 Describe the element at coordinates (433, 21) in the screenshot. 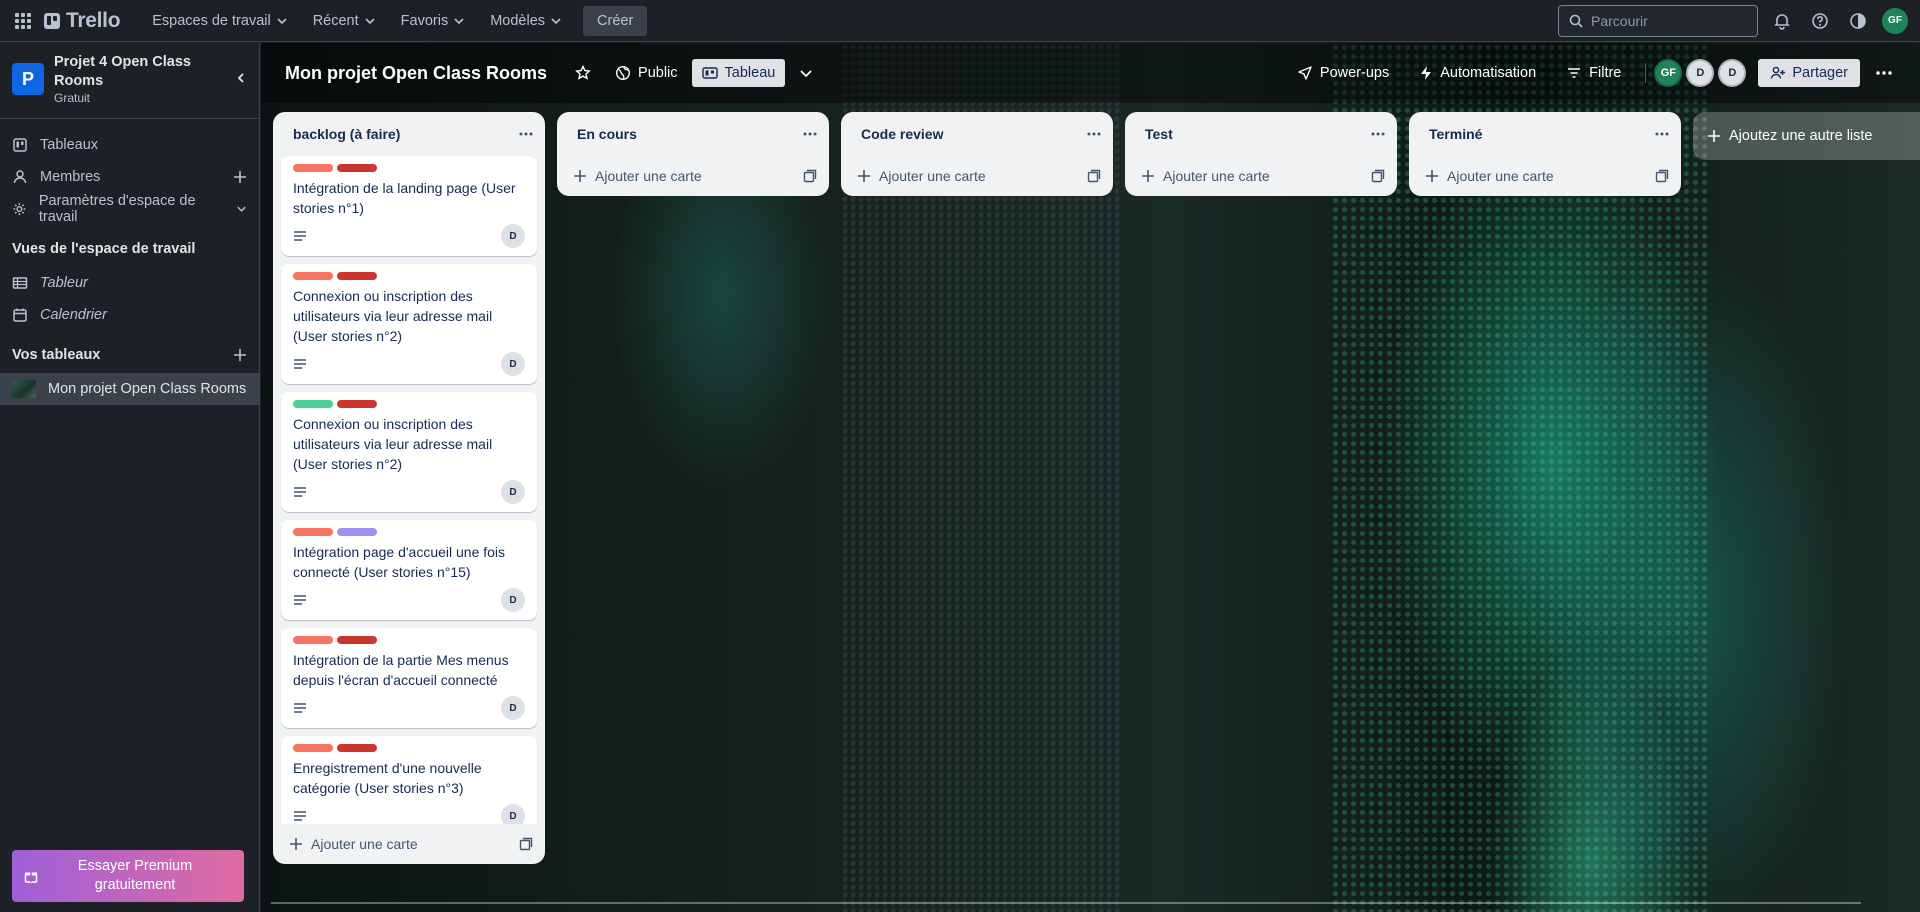

I see `nav-favorites: Favoris` at that location.